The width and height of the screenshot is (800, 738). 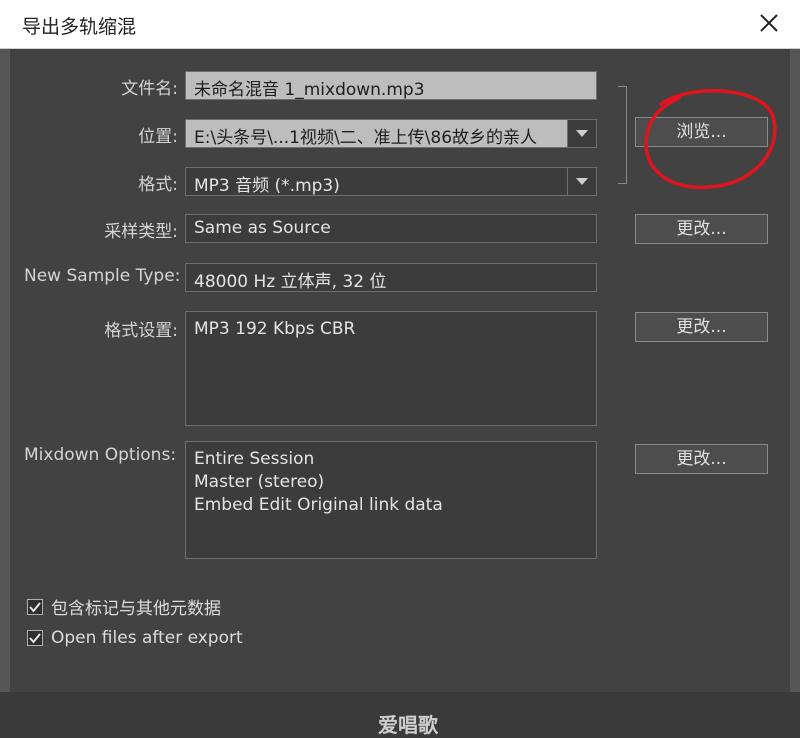 I want to click on format-value: MP3 音频 (*.mp3), so click(x=267, y=186).